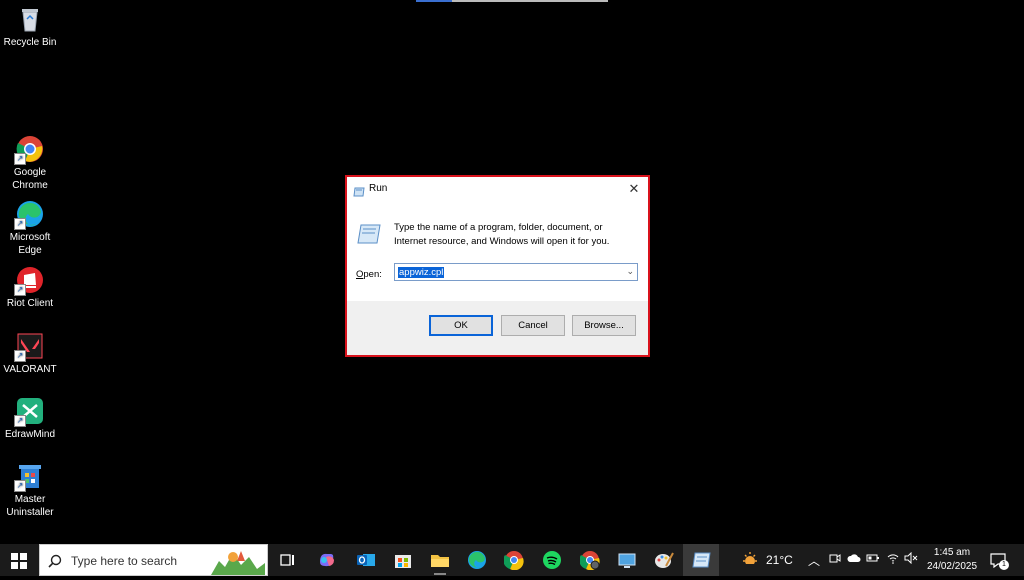 The height and width of the screenshot is (580, 1024). What do you see at coordinates (29, 347) in the screenshot?
I see `valorant-icon: ↗` at bounding box center [29, 347].